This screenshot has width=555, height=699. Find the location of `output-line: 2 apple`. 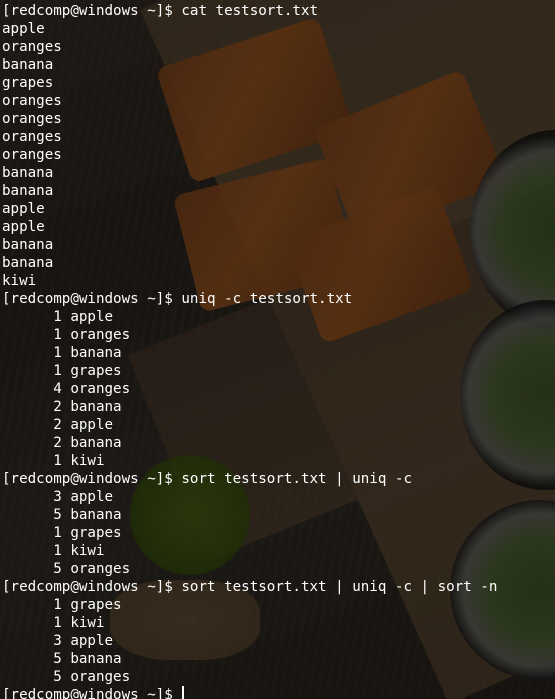

output-line: 2 apple is located at coordinates (58, 425).